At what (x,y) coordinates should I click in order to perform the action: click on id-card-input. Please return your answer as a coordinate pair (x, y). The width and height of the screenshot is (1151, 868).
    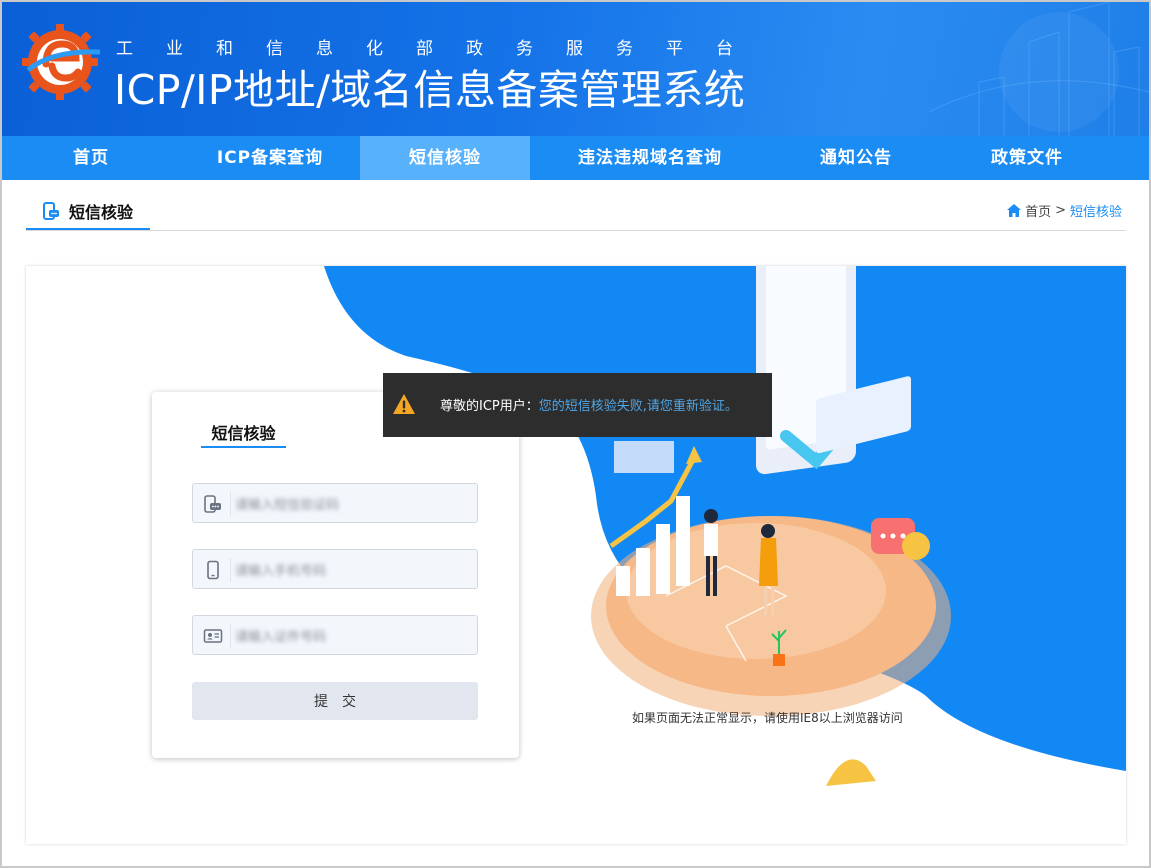
    Looking at the image, I should click on (353, 635).